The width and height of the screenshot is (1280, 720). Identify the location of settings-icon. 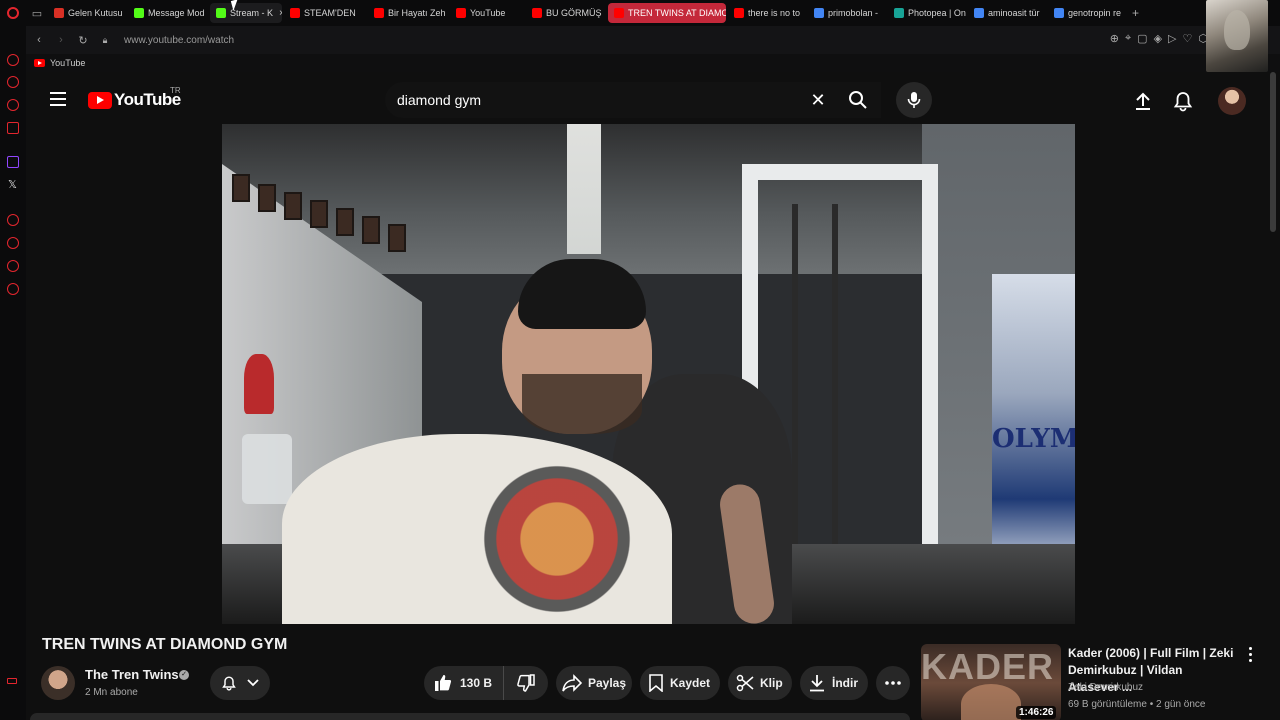
(13, 289).